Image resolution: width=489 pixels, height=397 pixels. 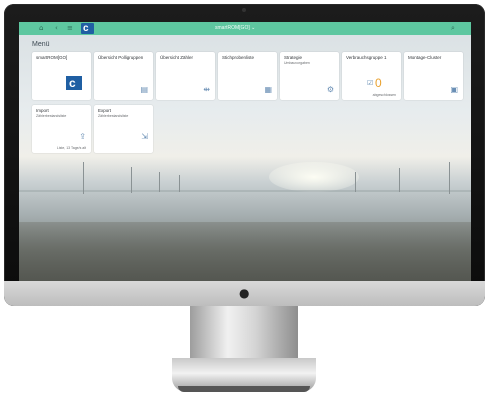 What do you see at coordinates (244, 335) in the screenshot?
I see `monitor-stand-neck` at bounding box center [244, 335].